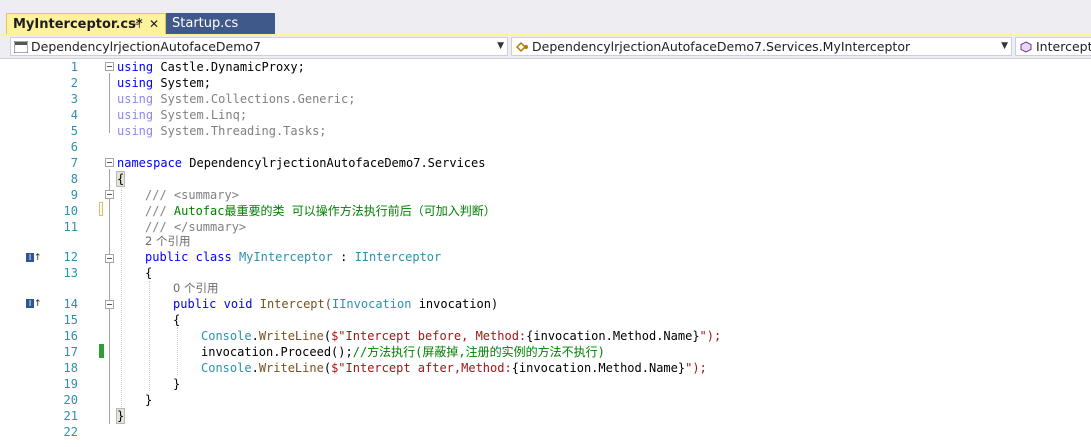 The height and width of the screenshot is (447, 1091). Describe the element at coordinates (167, 241) in the screenshot. I see `codelens-references: 2 个引用` at that location.